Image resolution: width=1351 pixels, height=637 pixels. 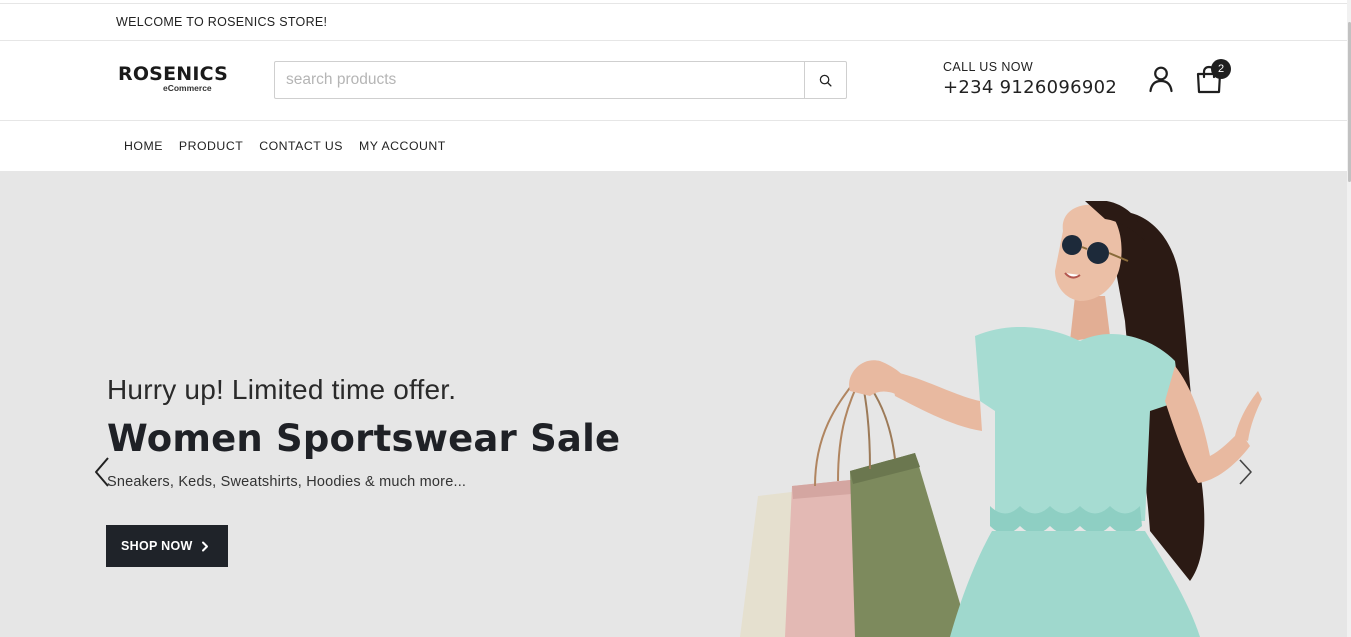 What do you see at coordinates (301, 146) in the screenshot?
I see `nav-item-contact-us: CONTACT US` at bounding box center [301, 146].